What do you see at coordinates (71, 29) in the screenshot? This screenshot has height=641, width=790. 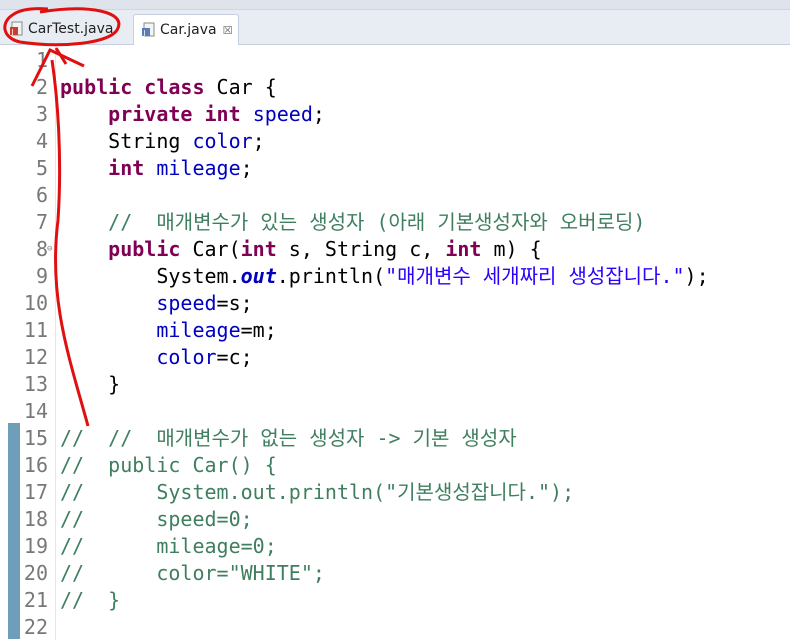 I see `tab-label: CarTest.java` at bounding box center [71, 29].